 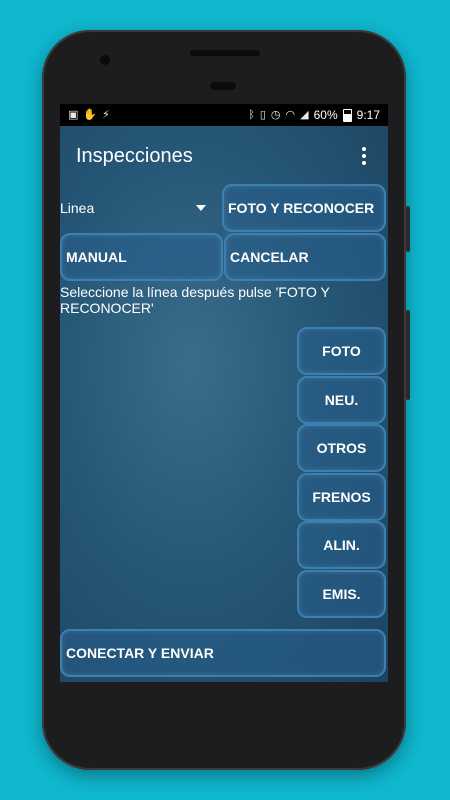 What do you see at coordinates (275, 114) in the screenshot?
I see `alarm-icon: ◷` at bounding box center [275, 114].